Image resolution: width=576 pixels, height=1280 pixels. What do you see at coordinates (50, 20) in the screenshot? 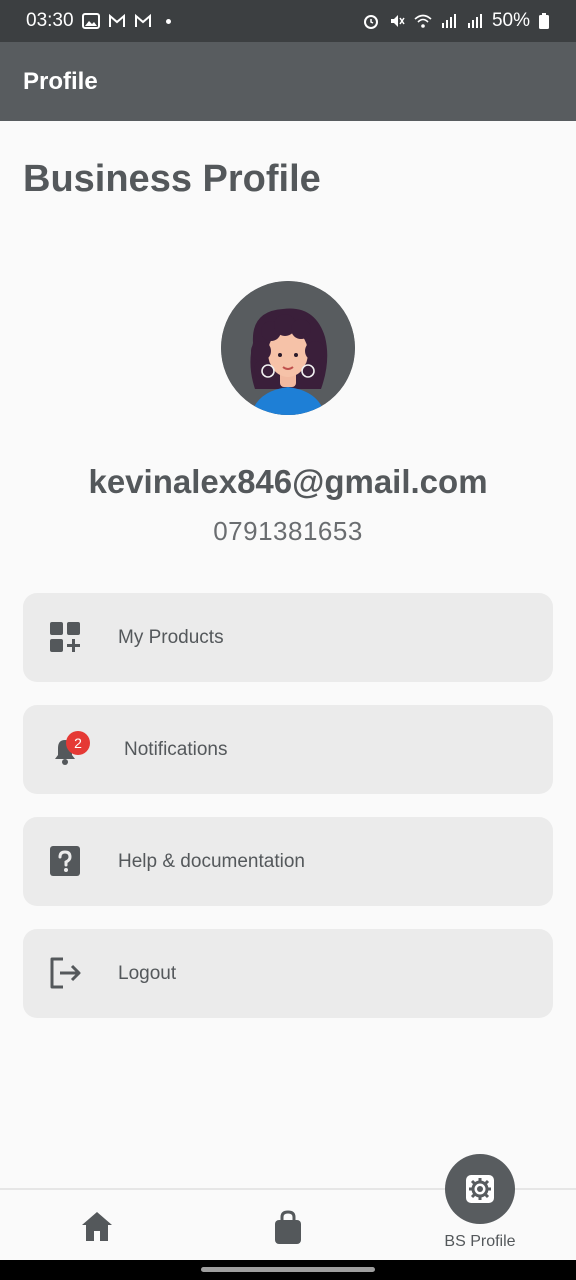
I see `status-time: 03:30` at bounding box center [50, 20].